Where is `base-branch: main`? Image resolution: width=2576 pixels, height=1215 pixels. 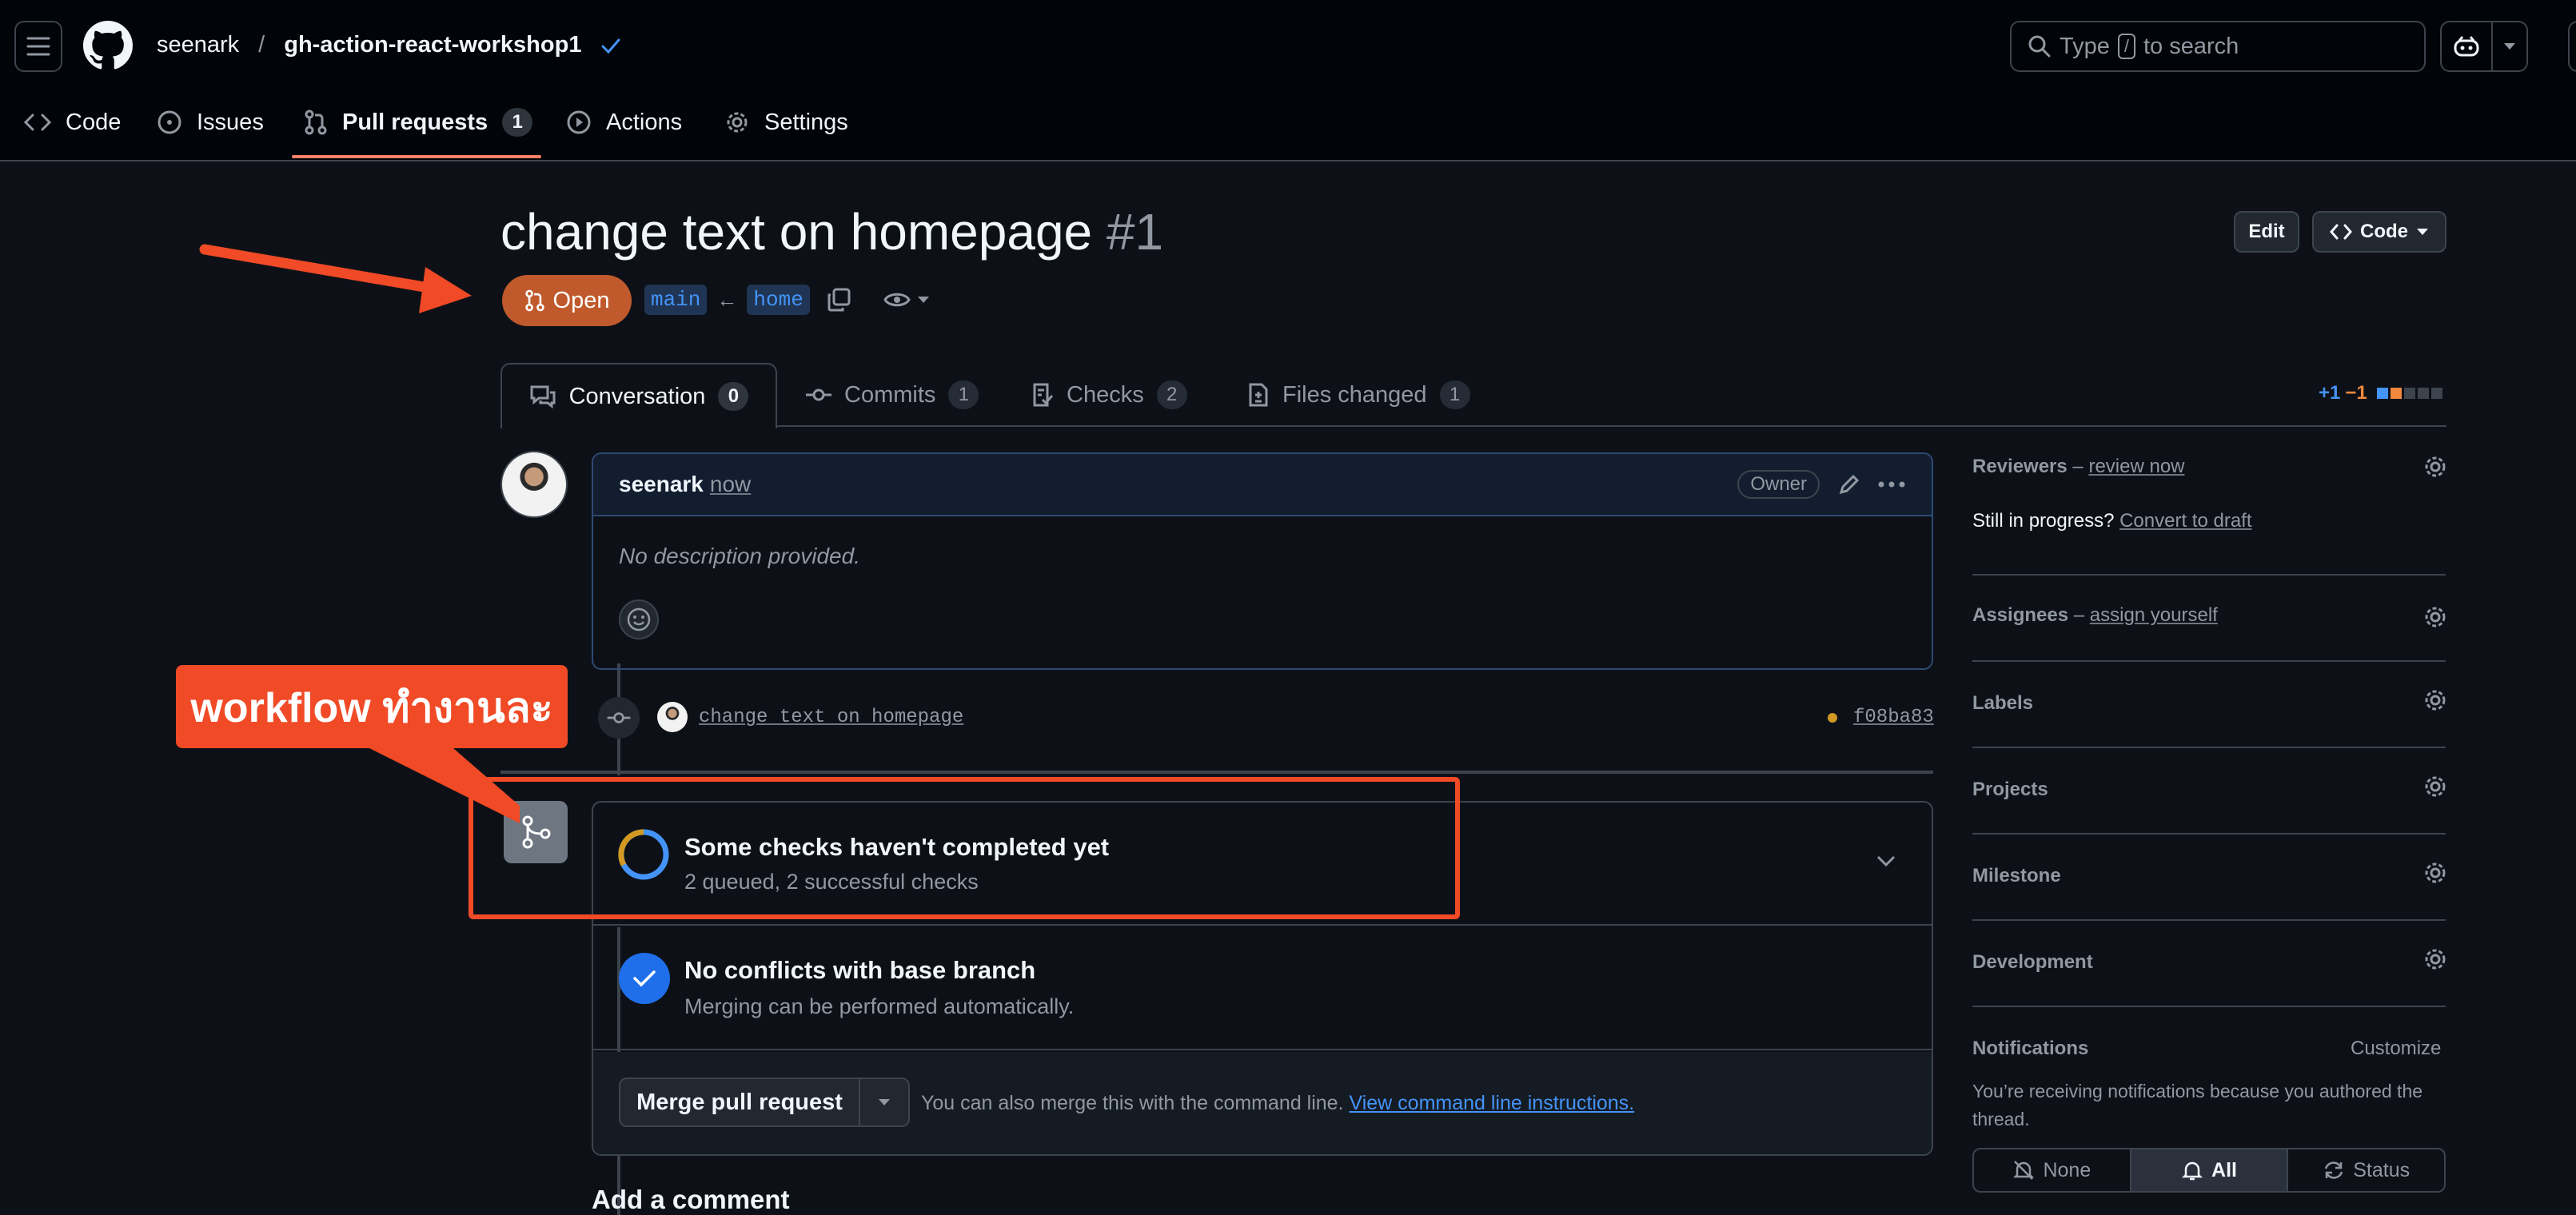
base-branch: main is located at coordinates (676, 300).